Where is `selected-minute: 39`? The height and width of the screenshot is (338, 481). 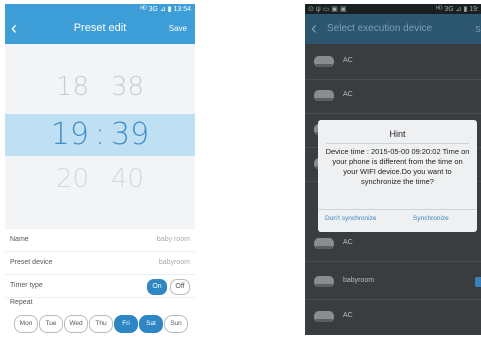
selected-minute: 39 is located at coordinates (136, 135).